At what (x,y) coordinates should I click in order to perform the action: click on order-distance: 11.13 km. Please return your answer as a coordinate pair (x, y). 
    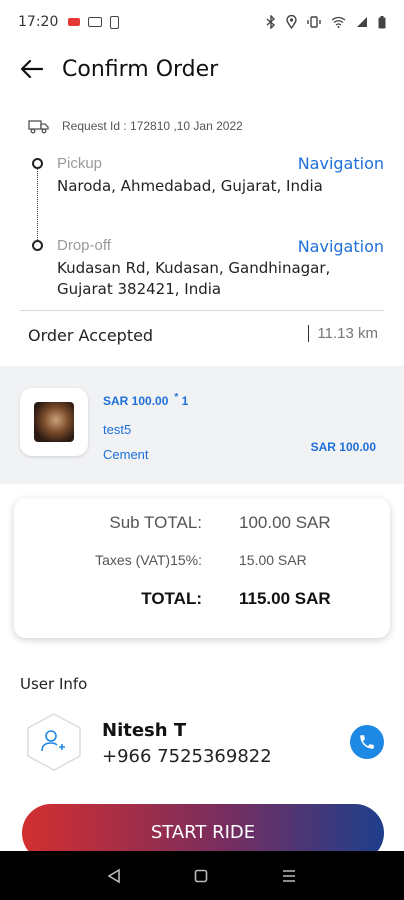
    Looking at the image, I should click on (343, 333).